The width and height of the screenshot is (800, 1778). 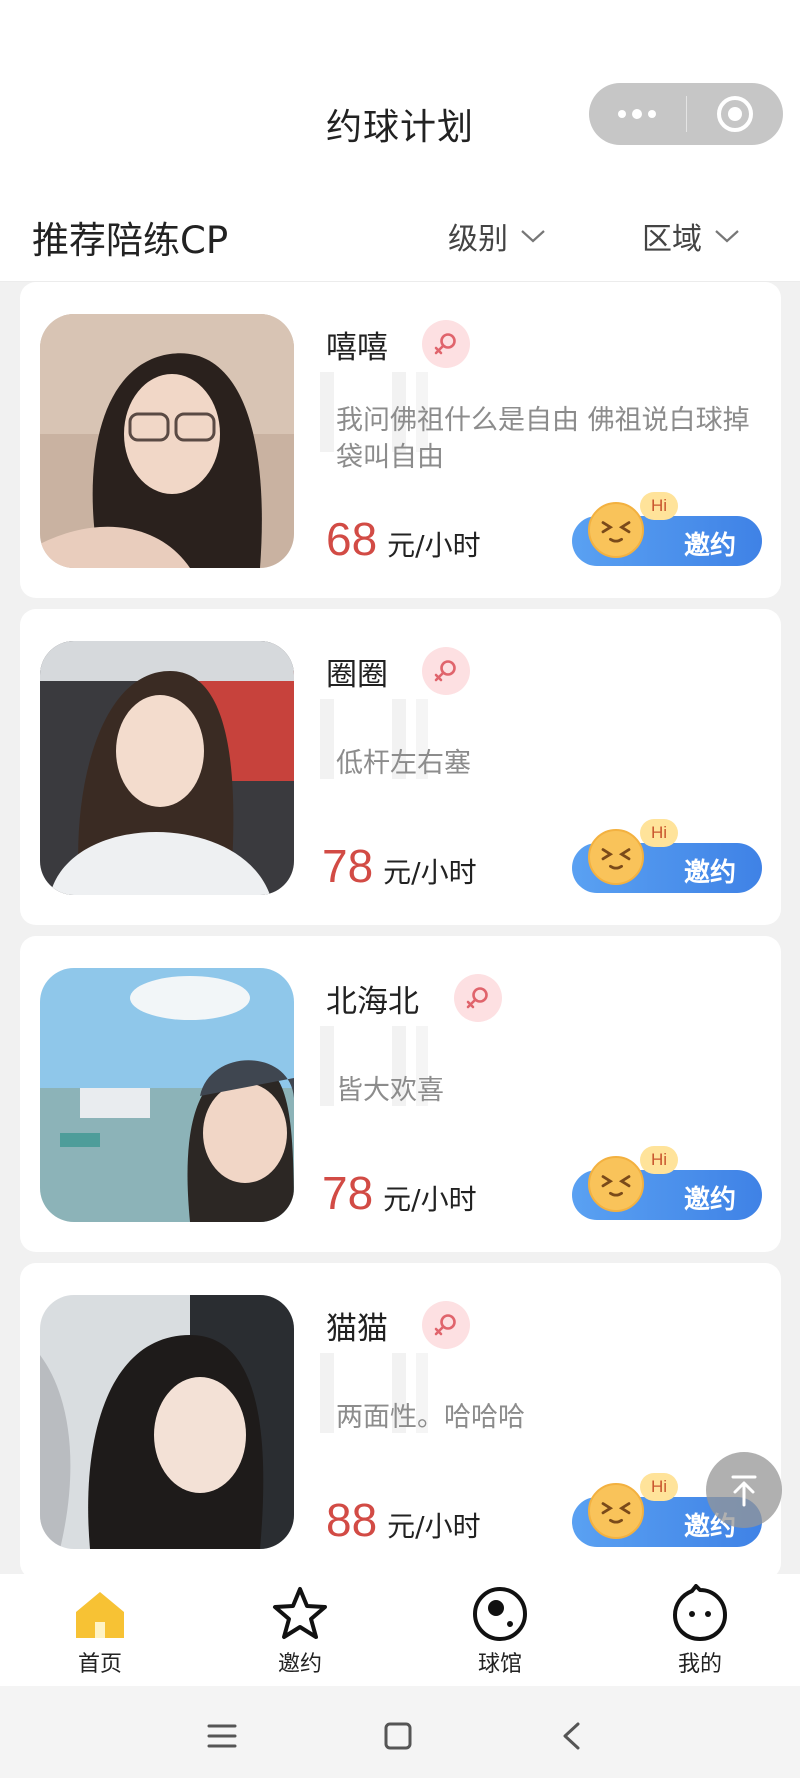 I want to click on profile-face-icon, so click(x=700, y=1612).